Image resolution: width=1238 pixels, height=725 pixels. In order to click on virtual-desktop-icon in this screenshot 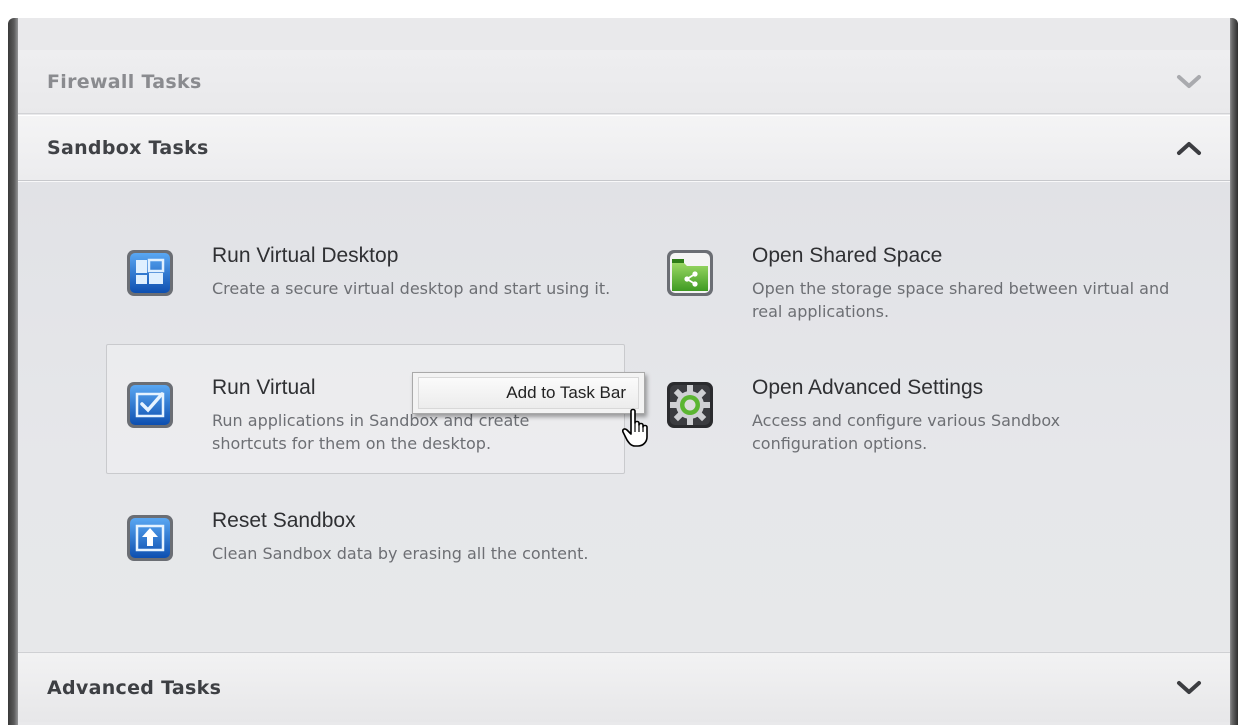, I will do `click(150, 273)`.